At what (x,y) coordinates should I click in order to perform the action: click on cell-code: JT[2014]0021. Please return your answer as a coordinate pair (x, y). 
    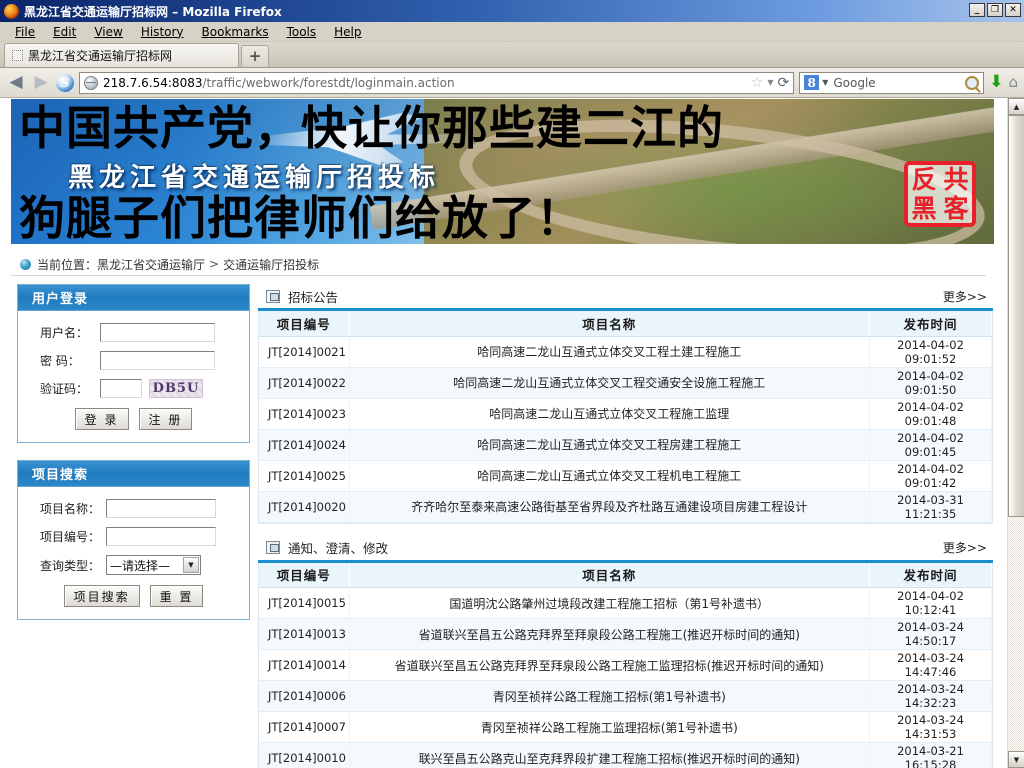
    Looking at the image, I should click on (304, 352).